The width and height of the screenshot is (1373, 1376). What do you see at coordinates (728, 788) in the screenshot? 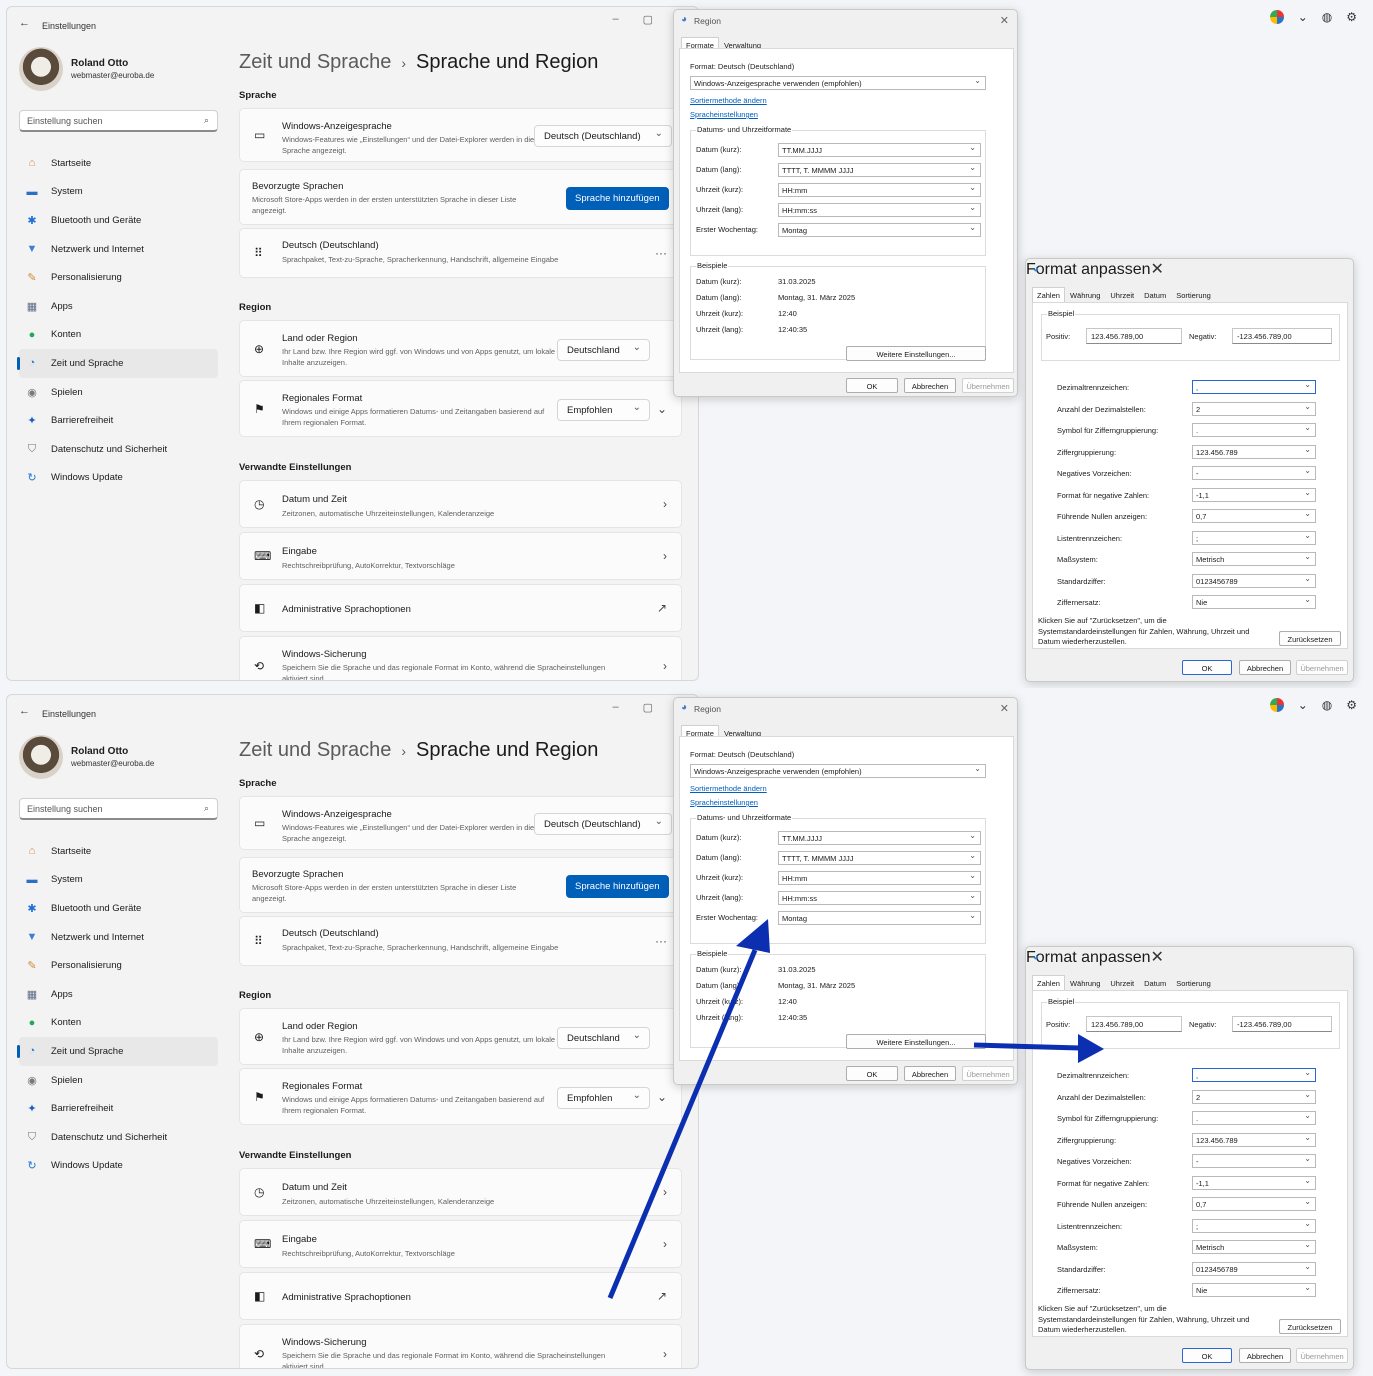
I see `sort-method-link: Sortiermethode ändern` at bounding box center [728, 788].